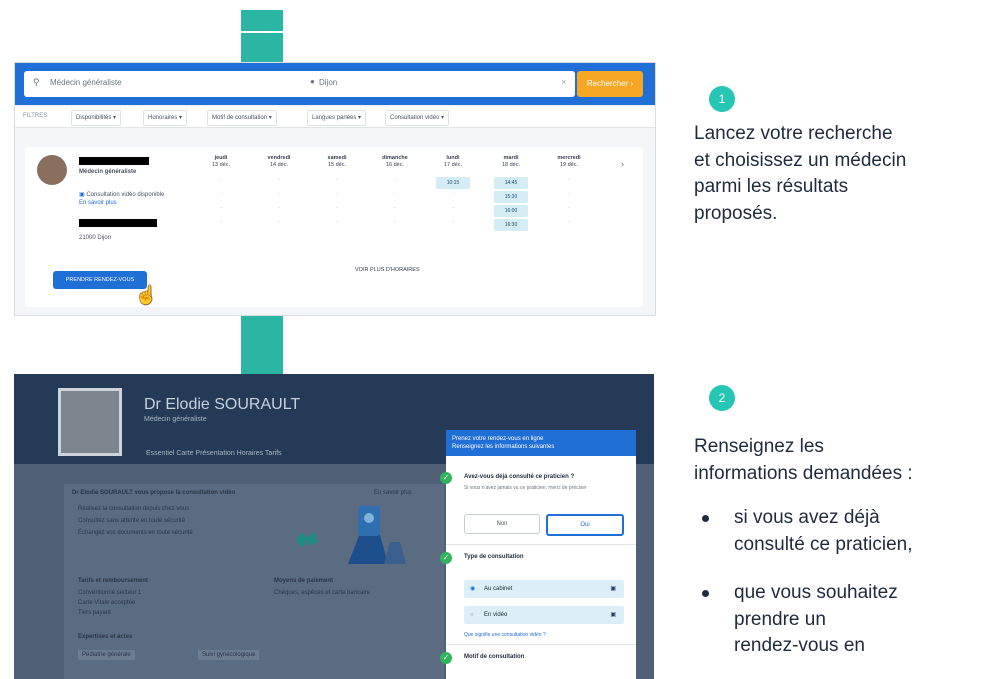  What do you see at coordinates (446, 658) in the screenshot?
I see `check-icon: ✓` at bounding box center [446, 658].